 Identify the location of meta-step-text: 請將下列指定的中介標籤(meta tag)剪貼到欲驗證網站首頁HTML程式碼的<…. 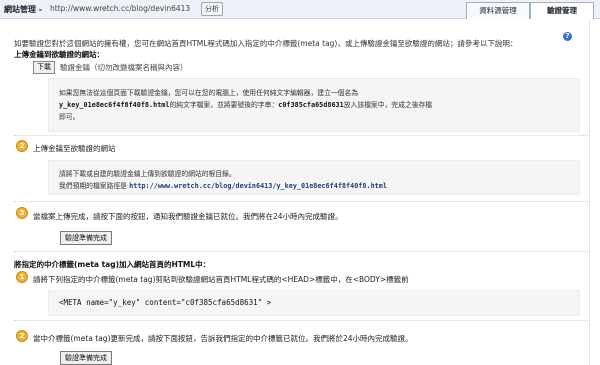
(221, 279).